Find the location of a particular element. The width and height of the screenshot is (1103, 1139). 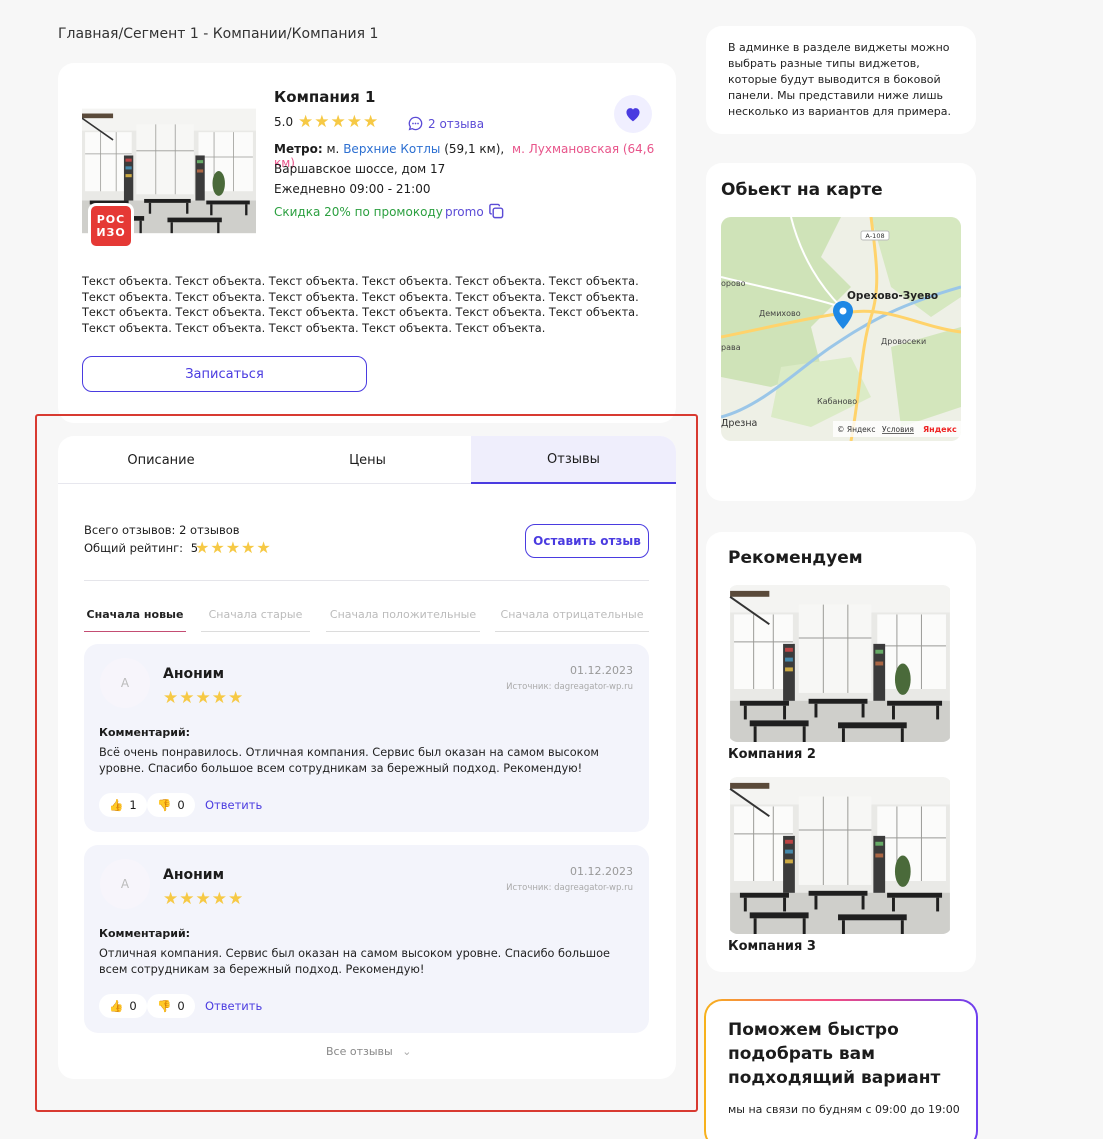

map-label: Демихово is located at coordinates (780, 313).